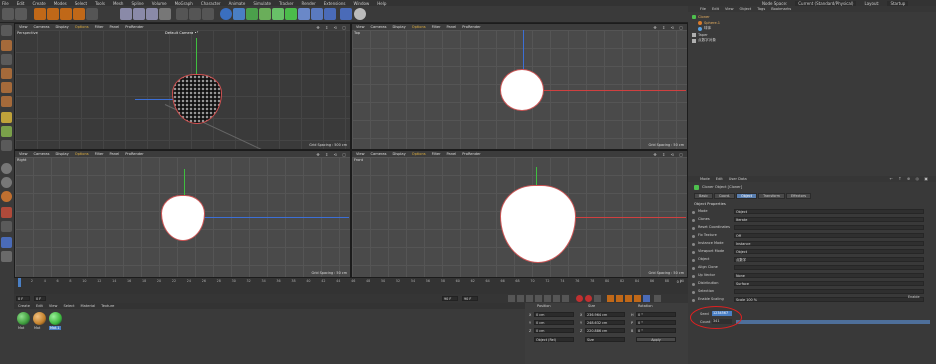 This screenshot has height=364, width=936. Describe the element at coordinates (208, 14) in the screenshot. I see `render-settings-icon` at that location.